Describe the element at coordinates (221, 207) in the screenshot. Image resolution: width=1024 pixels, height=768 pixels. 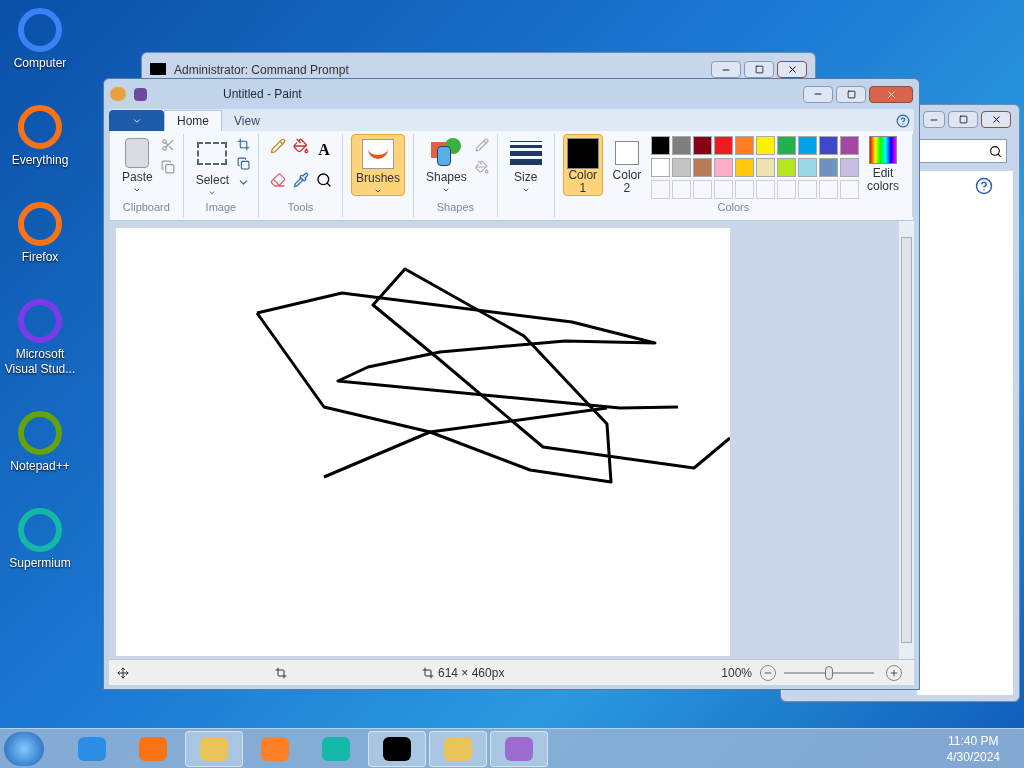
I see `group-label: Image` at that location.